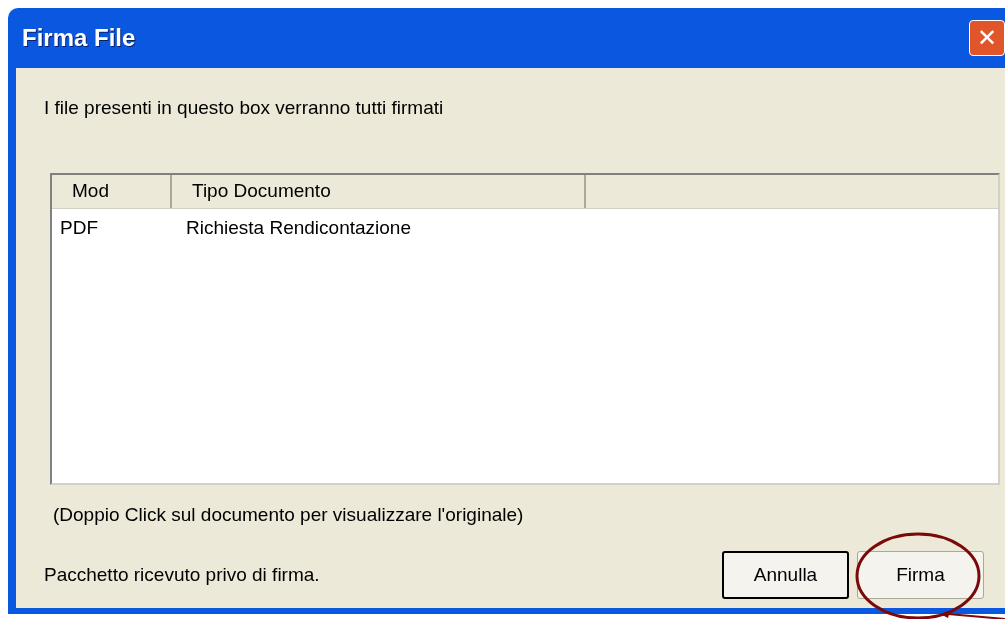 This screenshot has height=619, width=1005. I want to click on column-header: Mod, so click(112, 191).